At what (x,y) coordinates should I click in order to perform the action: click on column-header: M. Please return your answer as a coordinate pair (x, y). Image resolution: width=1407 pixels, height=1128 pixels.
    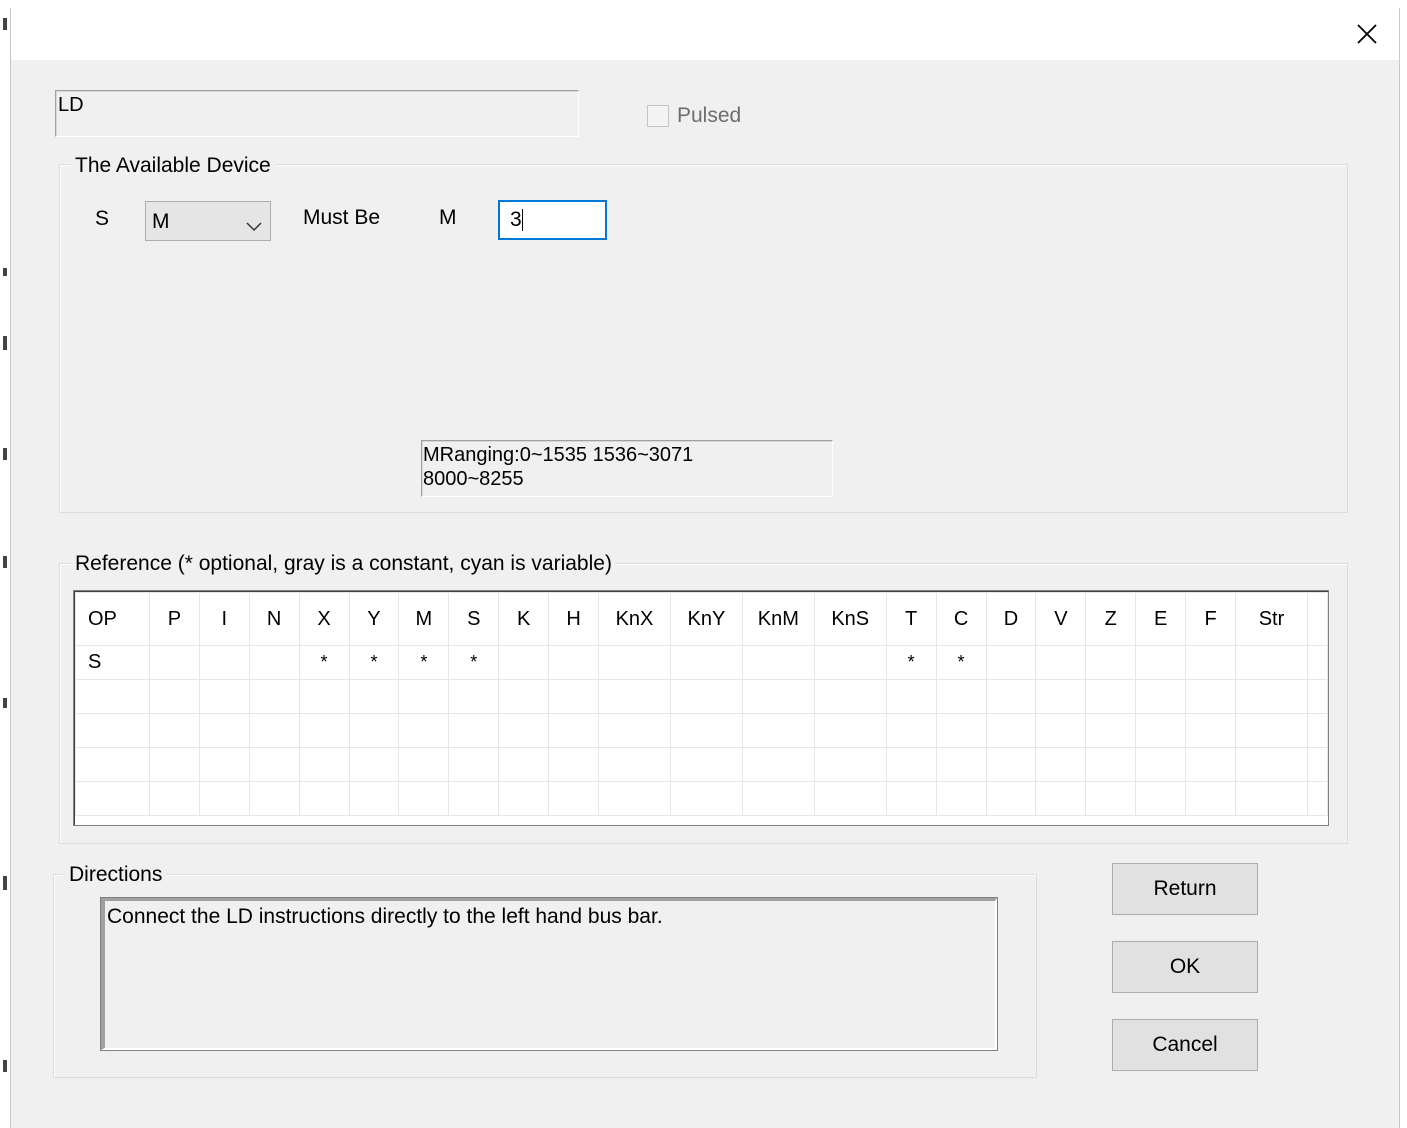
    Looking at the image, I should click on (424, 619).